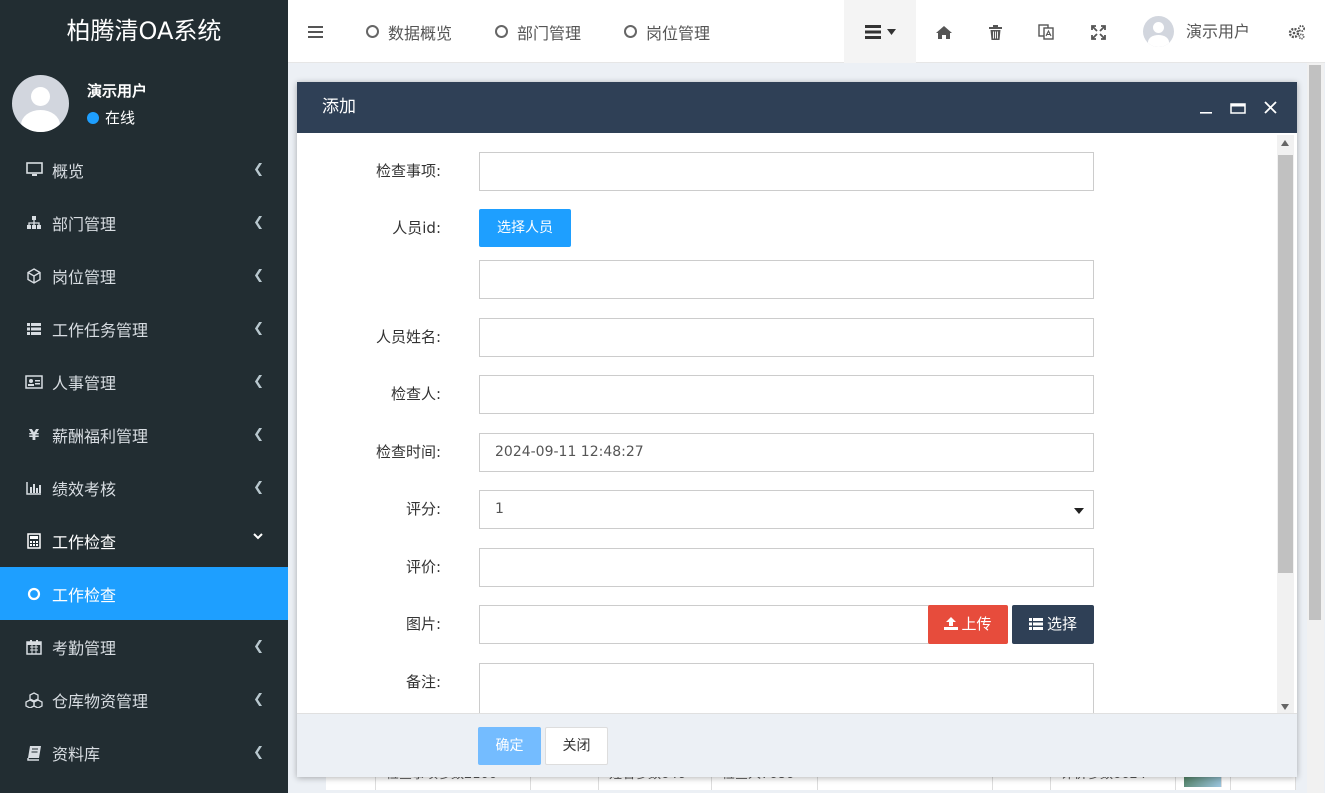 This screenshot has height=793, width=1325. What do you see at coordinates (144, 540) in the screenshot?
I see `sidebar-item-work-check-group: 工作检查` at bounding box center [144, 540].